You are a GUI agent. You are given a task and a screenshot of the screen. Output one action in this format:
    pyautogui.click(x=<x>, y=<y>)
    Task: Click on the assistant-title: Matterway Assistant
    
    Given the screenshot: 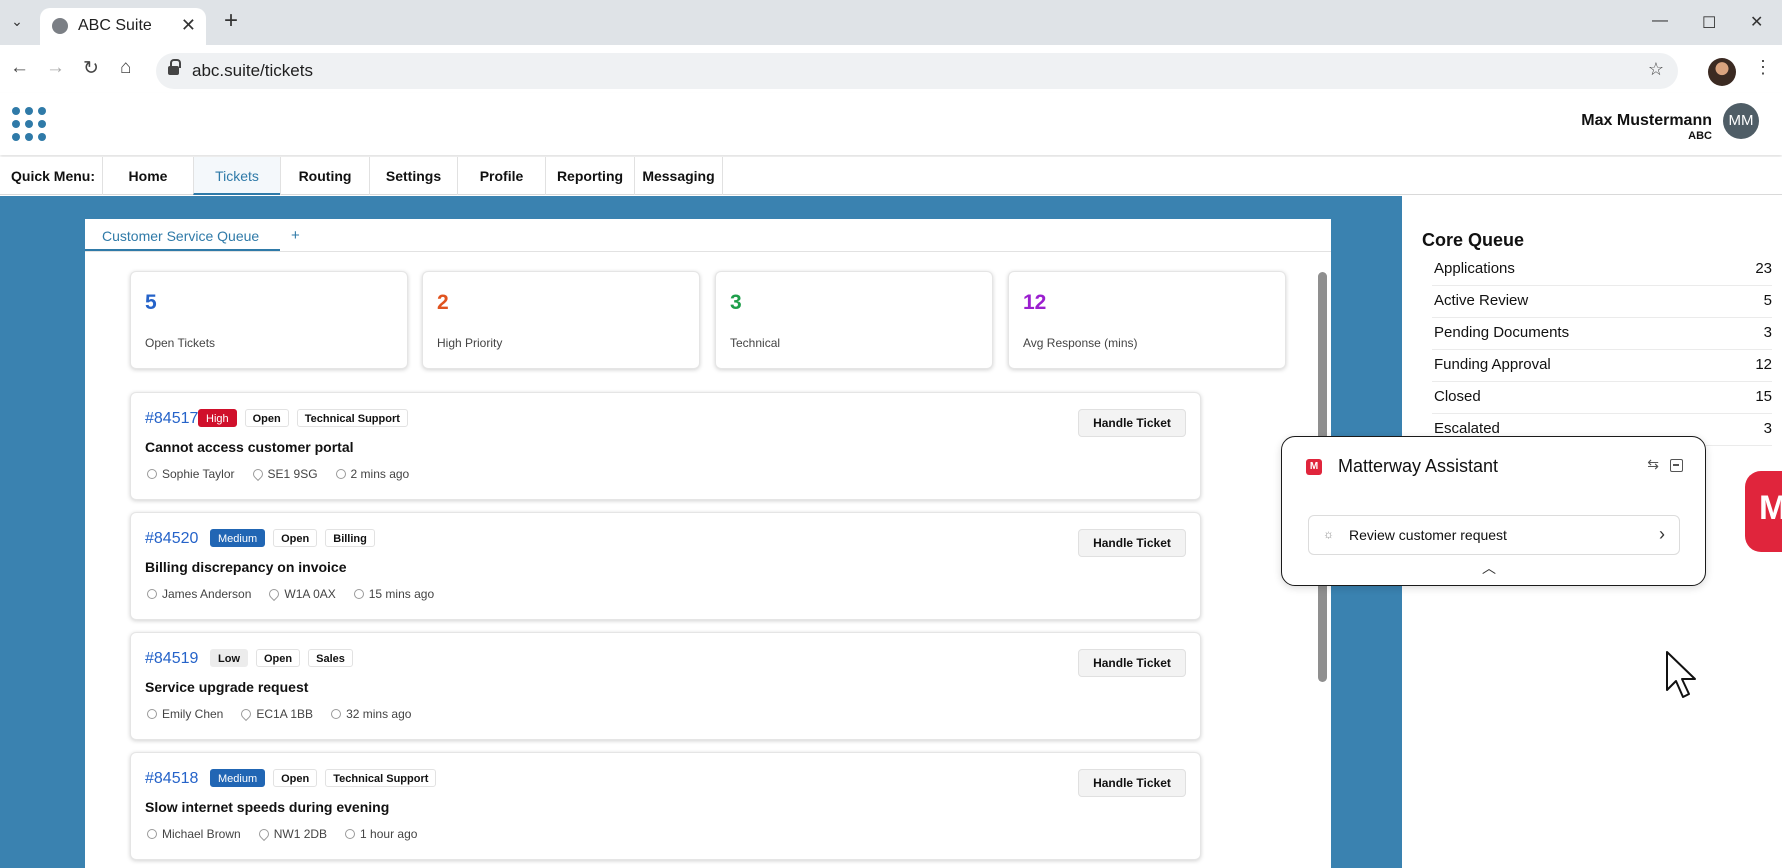 What is the action you would take?
    pyautogui.click(x=1418, y=466)
    